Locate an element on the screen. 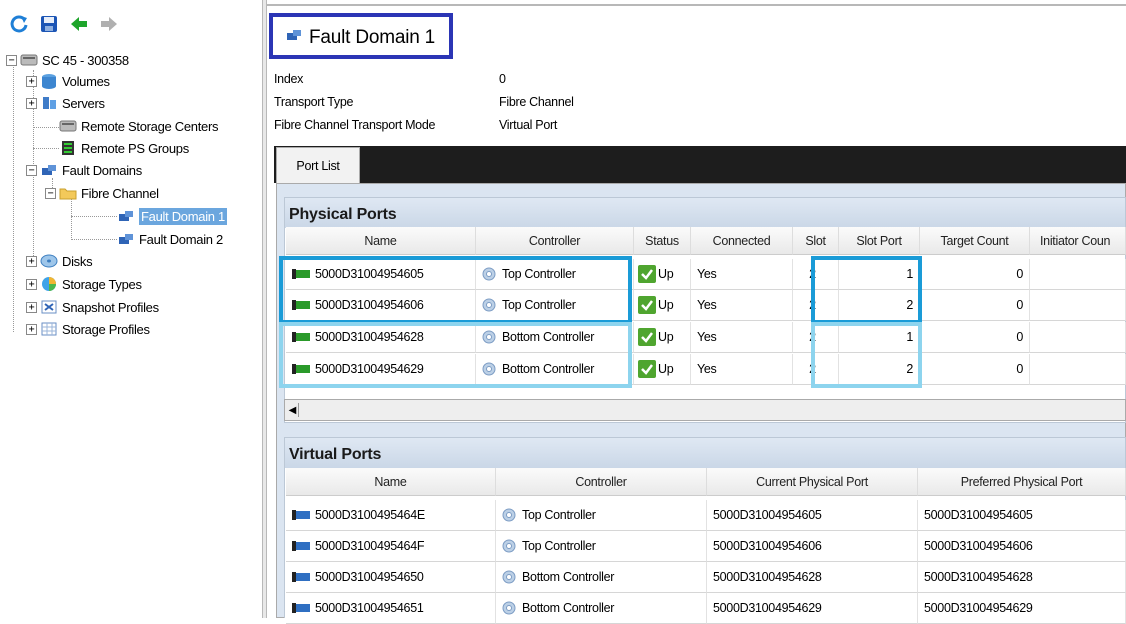  top-slot-highlight is located at coordinates (866, 290).